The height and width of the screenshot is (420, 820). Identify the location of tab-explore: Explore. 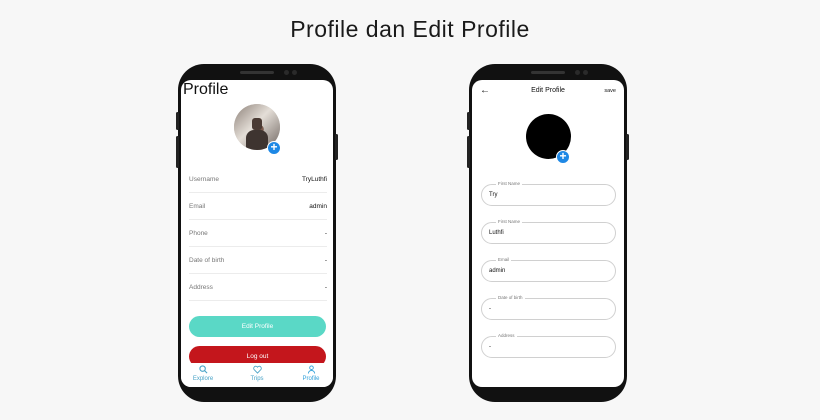
(203, 373).